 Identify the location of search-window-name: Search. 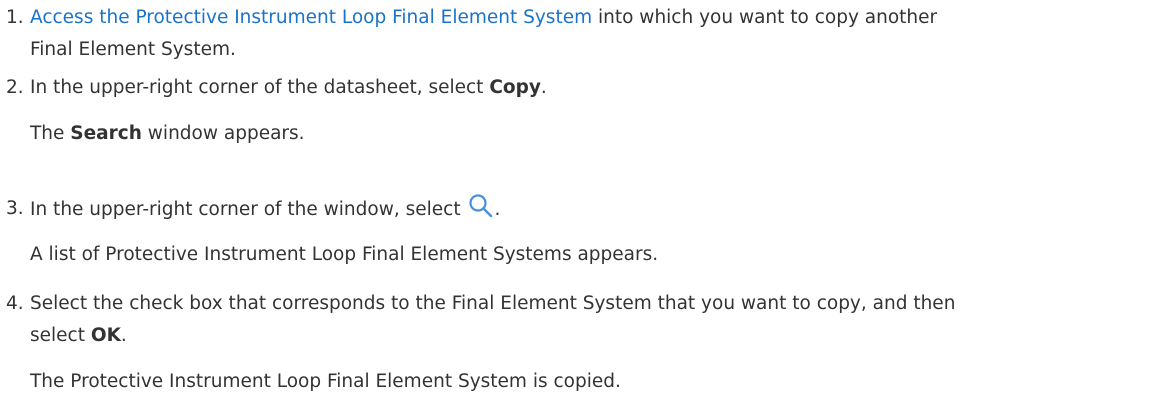
(106, 133).